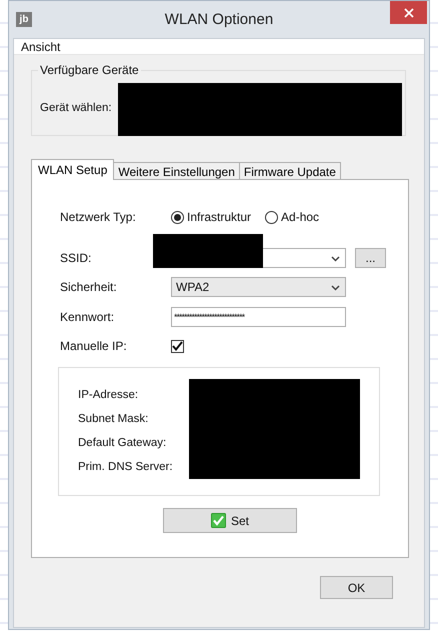  What do you see at coordinates (176, 171) in the screenshot?
I see `tab: Weitere Einstellungen` at bounding box center [176, 171].